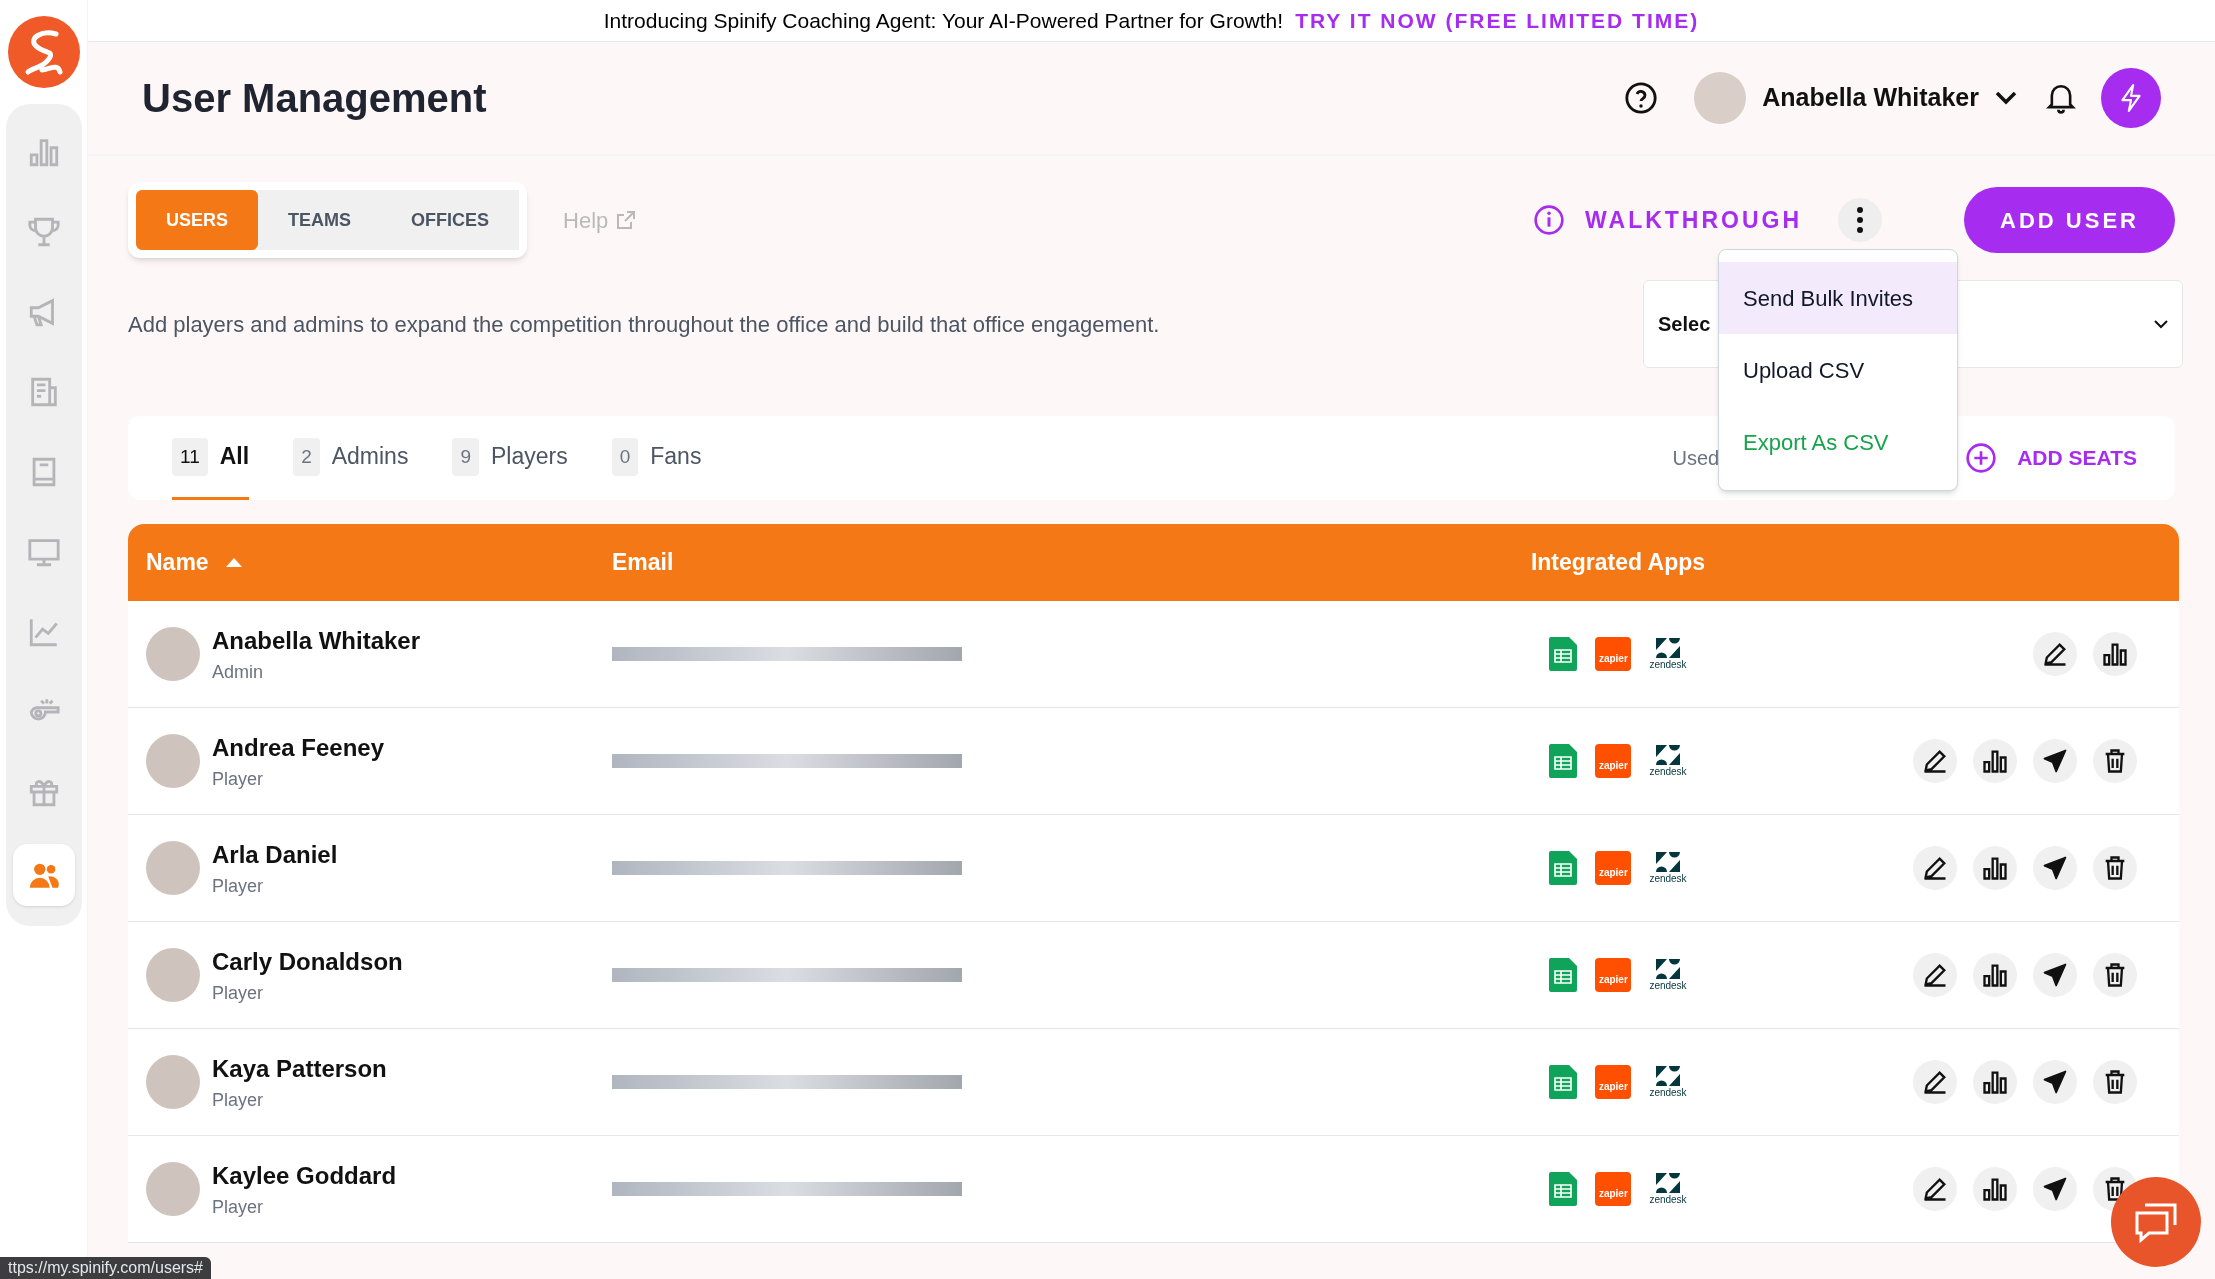 This screenshot has height=1279, width=2215. I want to click on page-title: User Management, so click(314, 98).